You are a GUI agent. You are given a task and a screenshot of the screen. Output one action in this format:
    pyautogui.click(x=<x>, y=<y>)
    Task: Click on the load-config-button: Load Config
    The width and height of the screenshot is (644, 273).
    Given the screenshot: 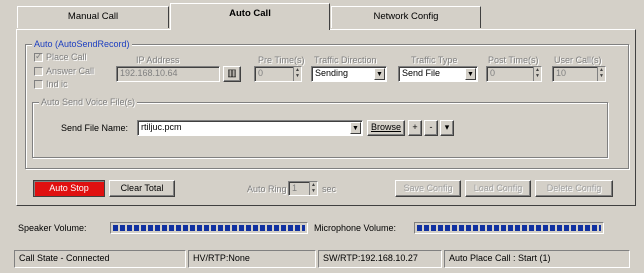 What is the action you would take?
    pyautogui.click(x=498, y=188)
    